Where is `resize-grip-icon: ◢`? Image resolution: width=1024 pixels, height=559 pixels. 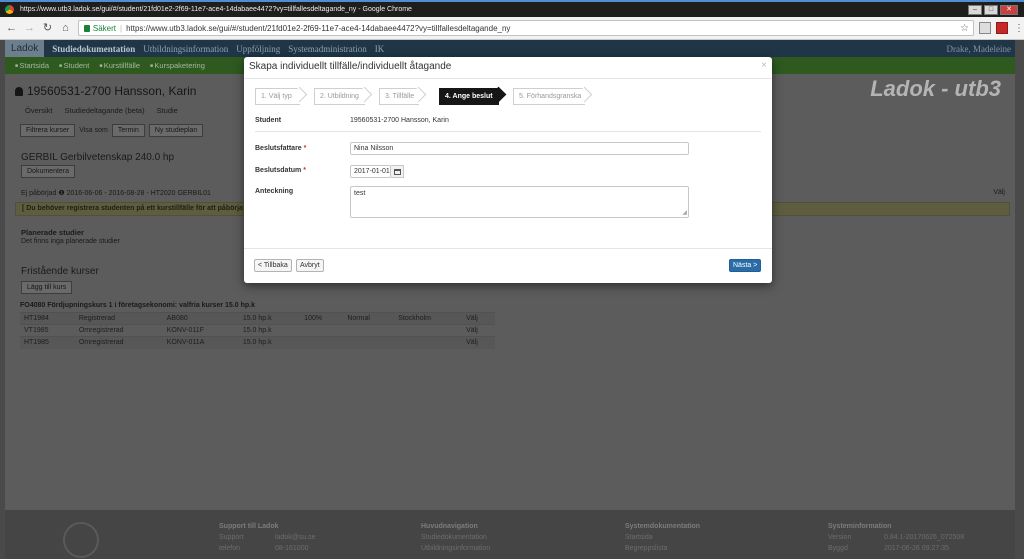
resize-grip-icon: ◢ is located at coordinates (684, 213).